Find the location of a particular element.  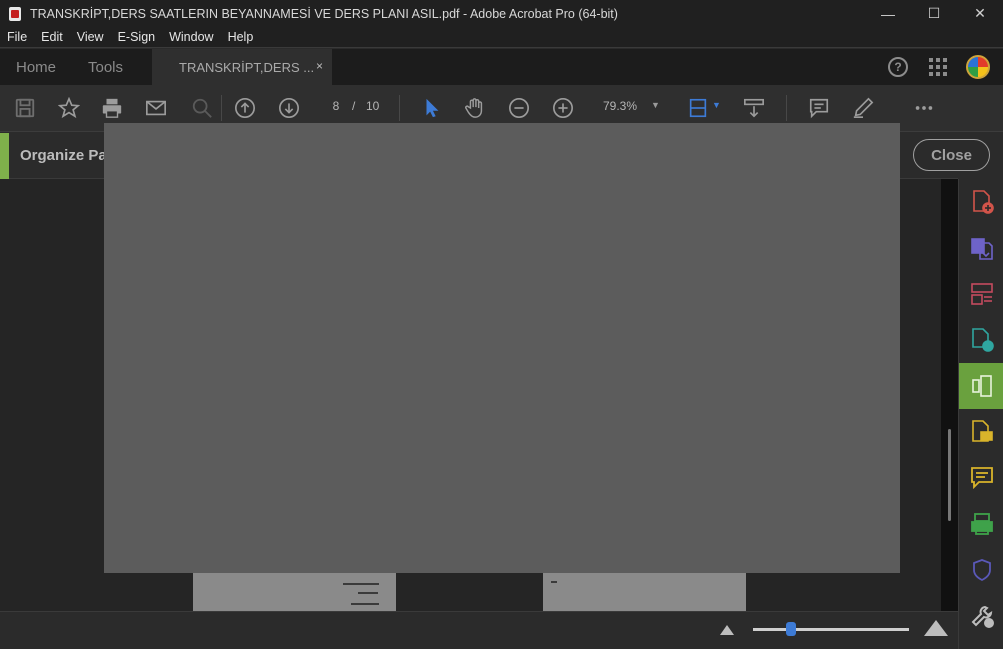

tab-close-icon: × is located at coordinates (319, 66).